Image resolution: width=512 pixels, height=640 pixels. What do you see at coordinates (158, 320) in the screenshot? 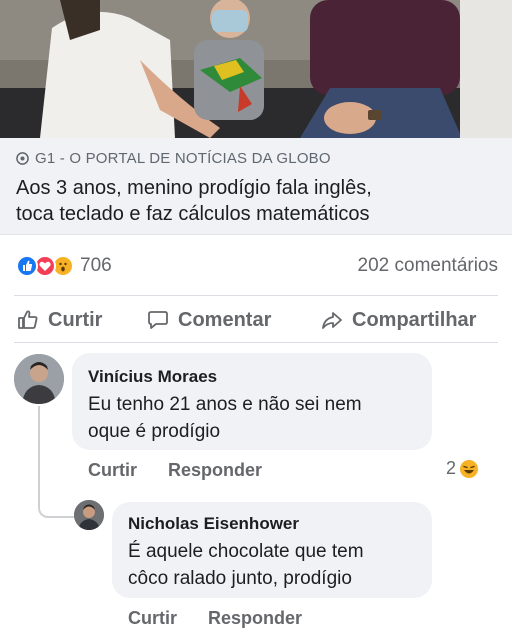
I see `comment-icon` at bounding box center [158, 320].